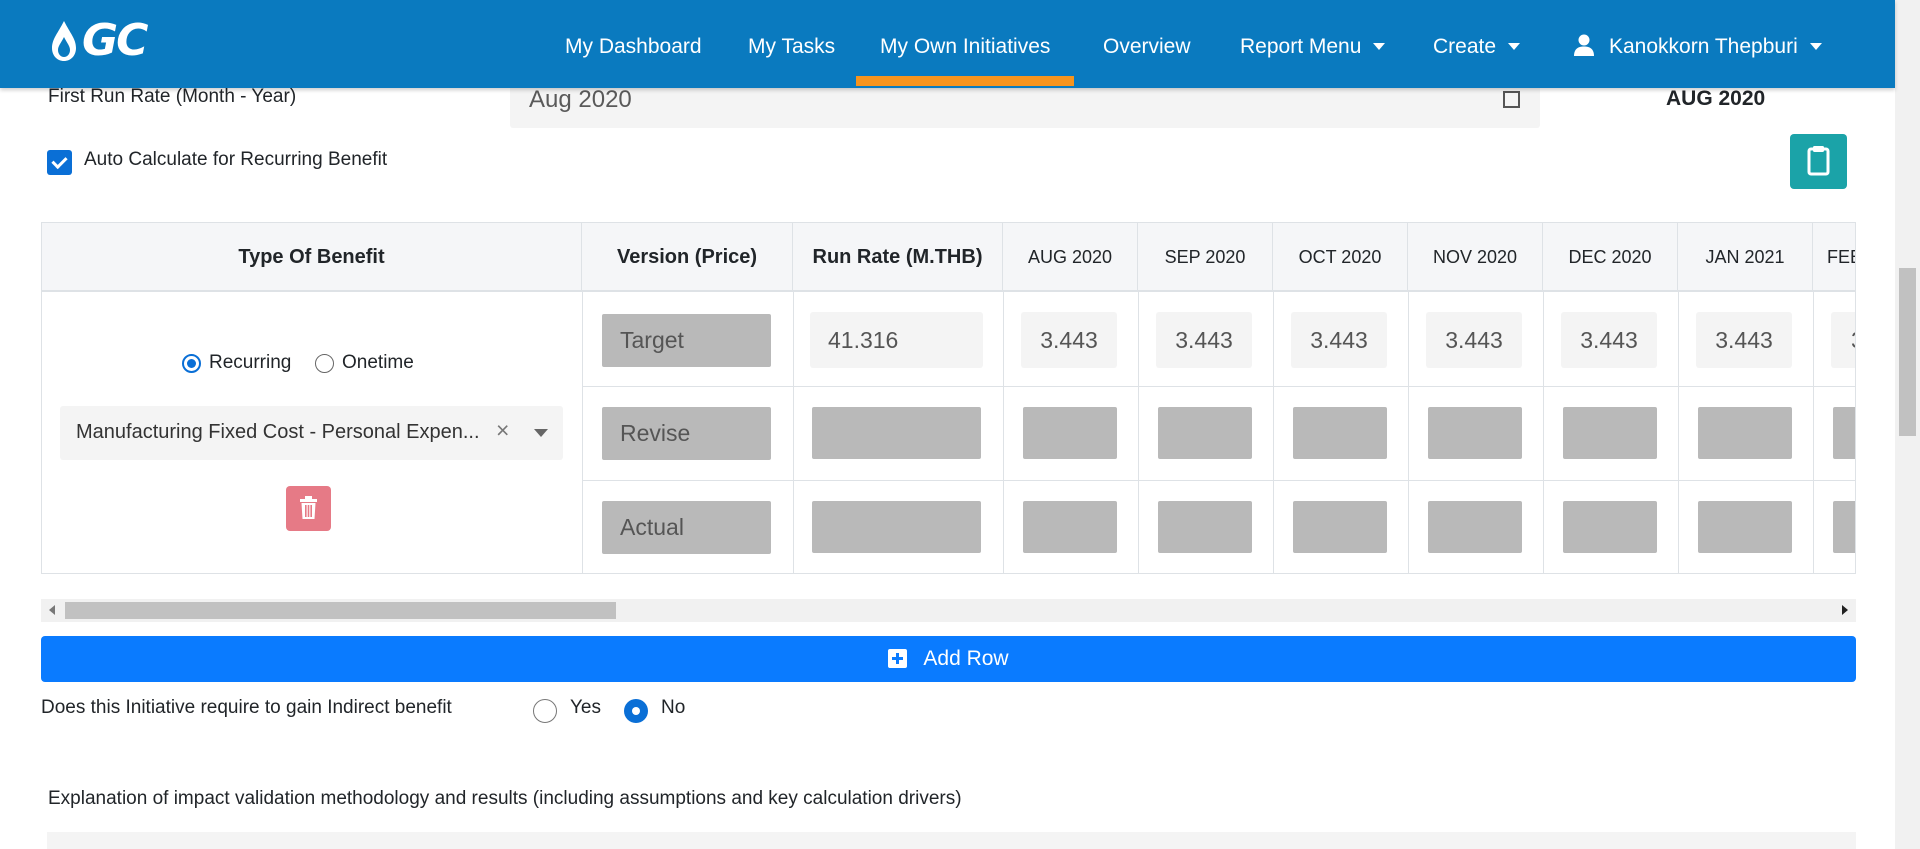 The height and width of the screenshot is (849, 1920). What do you see at coordinates (636, 711) in the screenshot?
I see `indirect-no-radio` at bounding box center [636, 711].